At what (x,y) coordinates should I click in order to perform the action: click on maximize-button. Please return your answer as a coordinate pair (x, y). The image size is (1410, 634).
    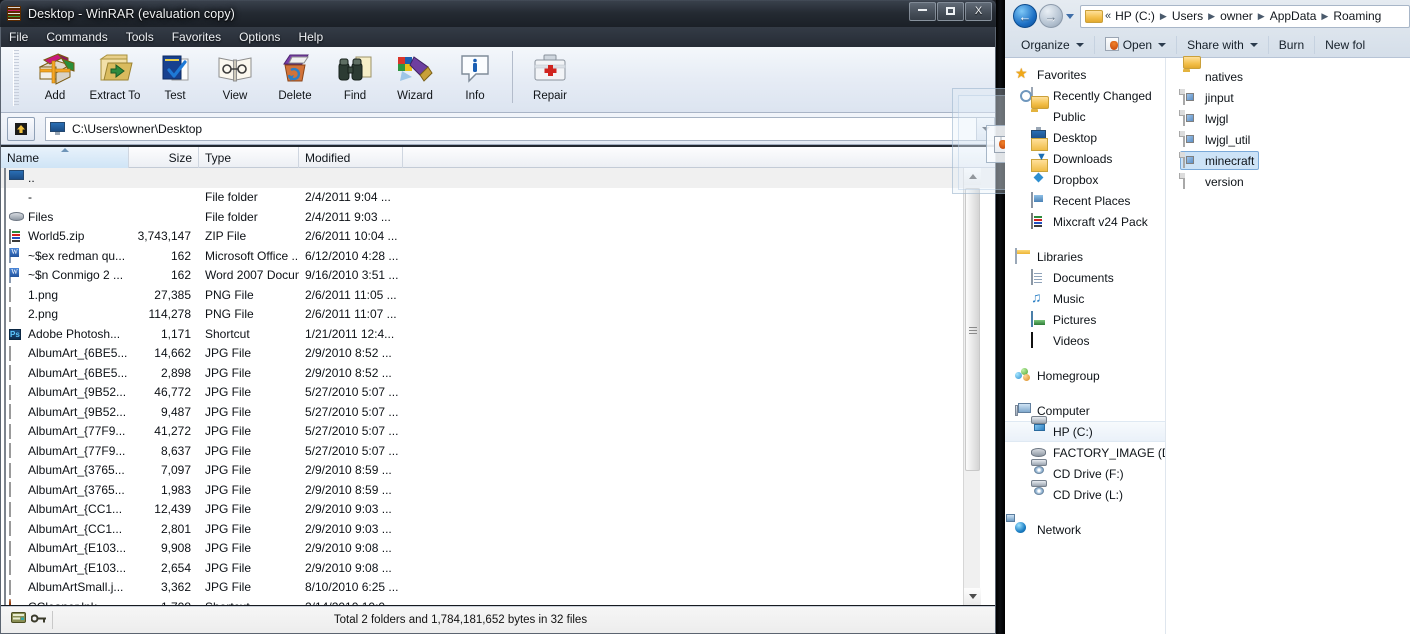
    Looking at the image, I should click on (950, 11).